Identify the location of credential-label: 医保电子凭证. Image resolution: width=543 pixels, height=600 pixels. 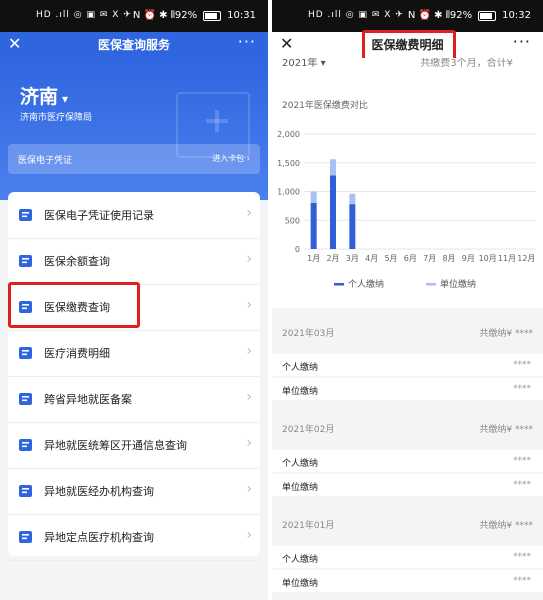
(45, 161).